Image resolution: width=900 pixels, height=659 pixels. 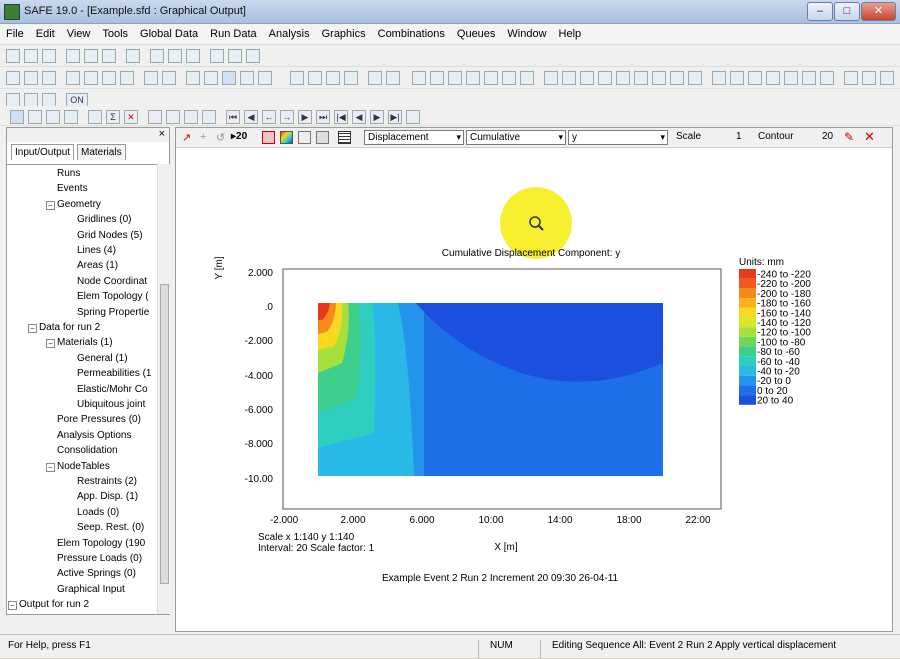 What do you see at coordinates (618, 137) in the screenshot?
I see `component-select: y` at bounding box center [618, 137].